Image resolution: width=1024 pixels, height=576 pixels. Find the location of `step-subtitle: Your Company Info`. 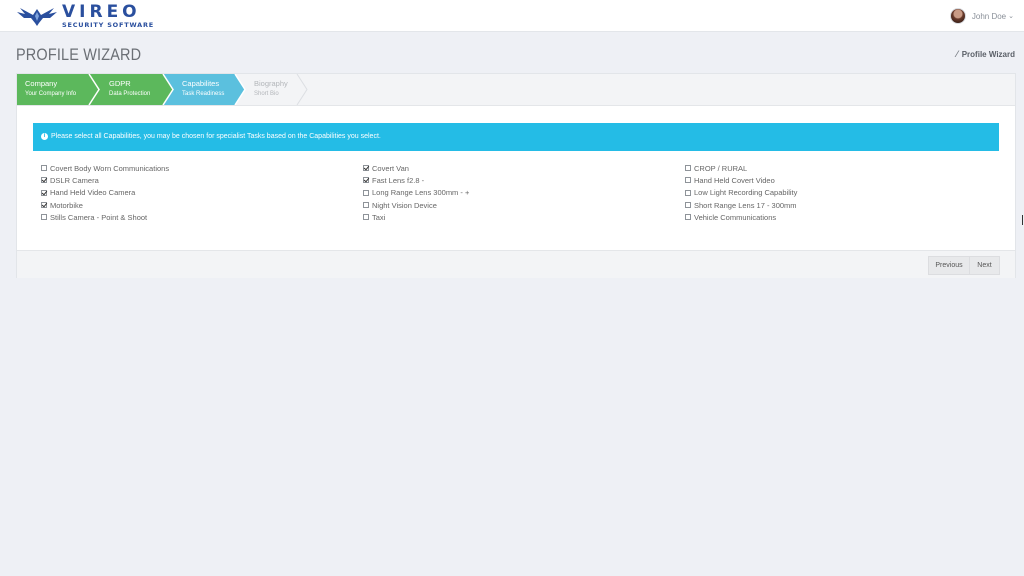

step-subtitle: Your Company Info is located at coordinates (51, 94).